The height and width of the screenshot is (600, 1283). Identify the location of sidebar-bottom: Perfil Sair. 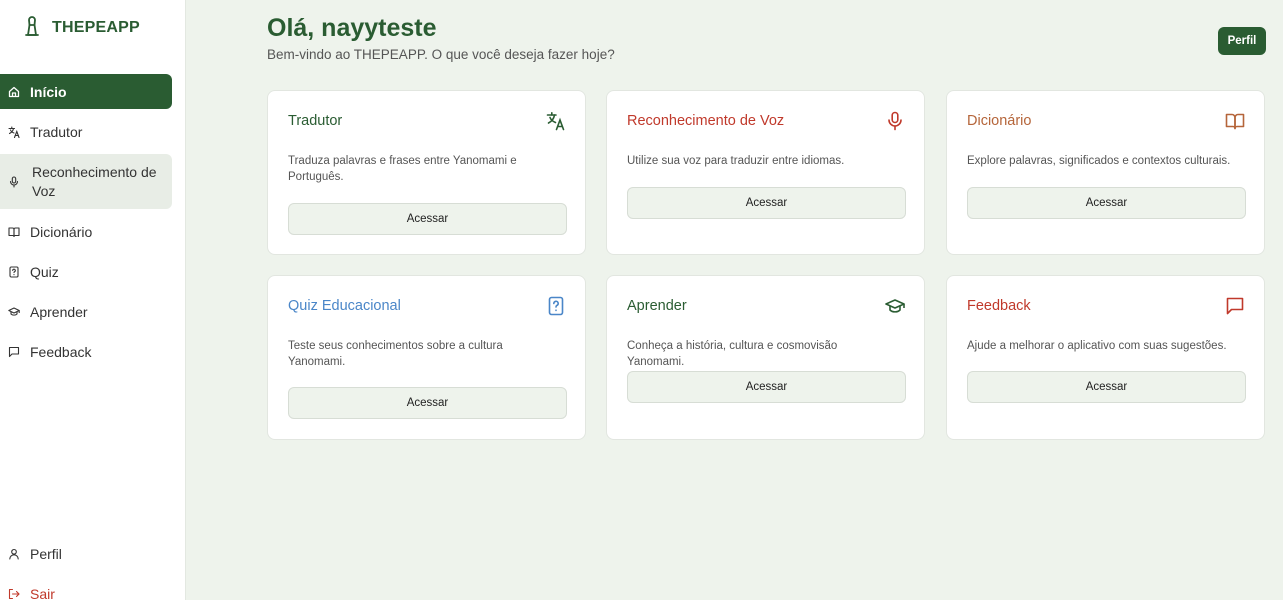
(86, 568).